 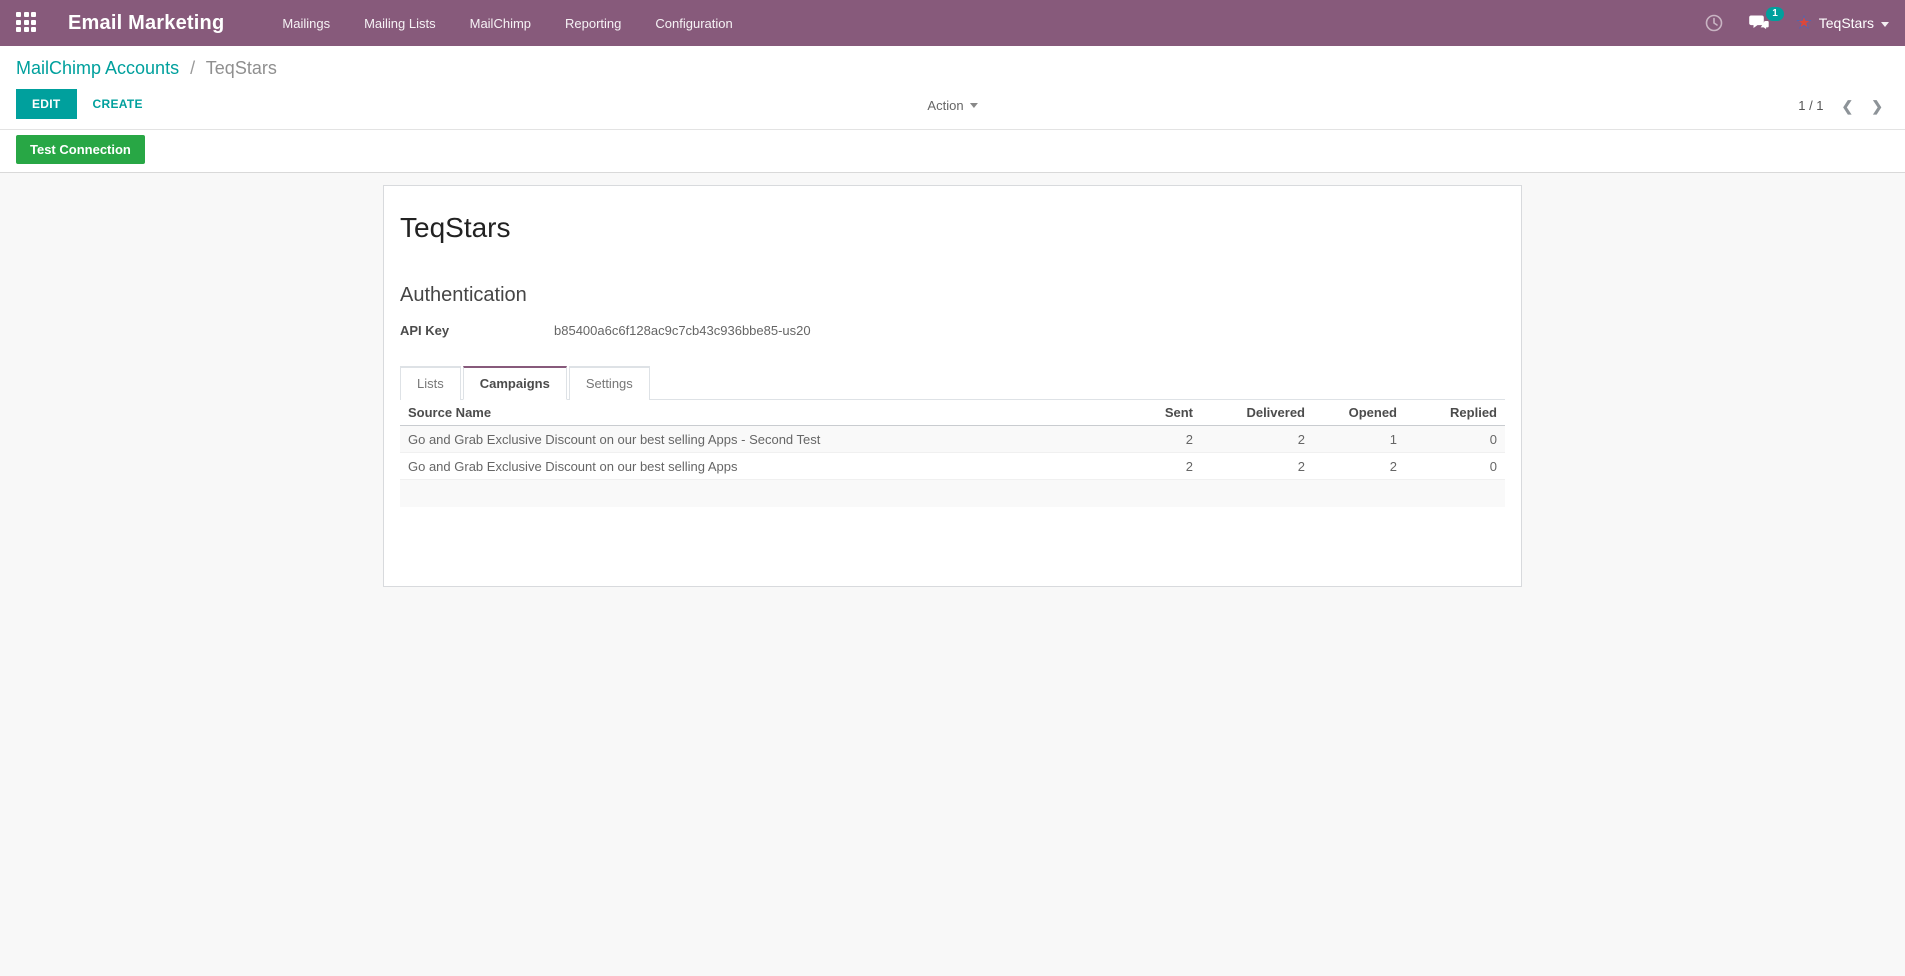 I want to click on menu-mailings: Mailings, so click(x=306, y=23).